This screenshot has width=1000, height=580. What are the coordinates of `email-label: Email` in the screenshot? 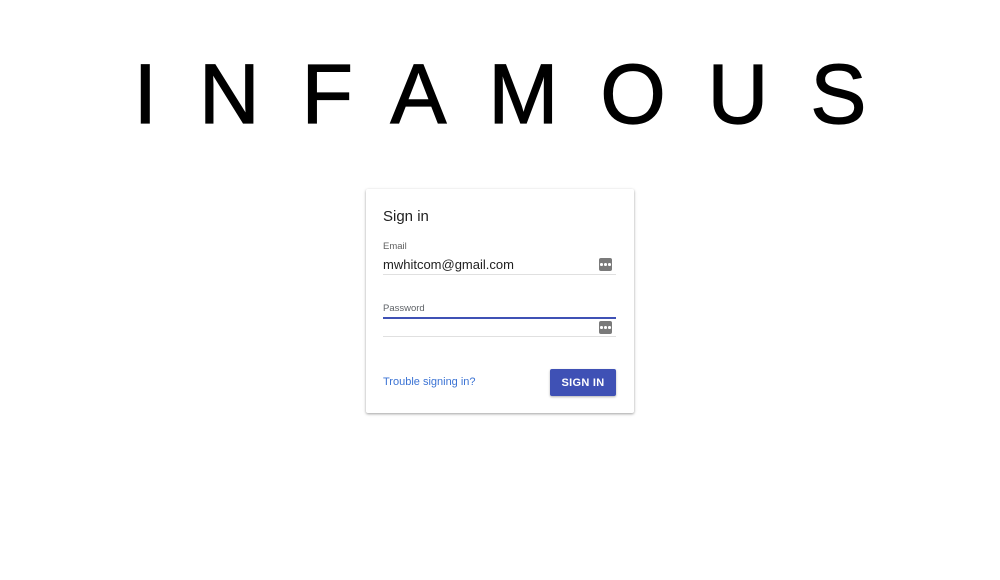 It's located at (395, 246).